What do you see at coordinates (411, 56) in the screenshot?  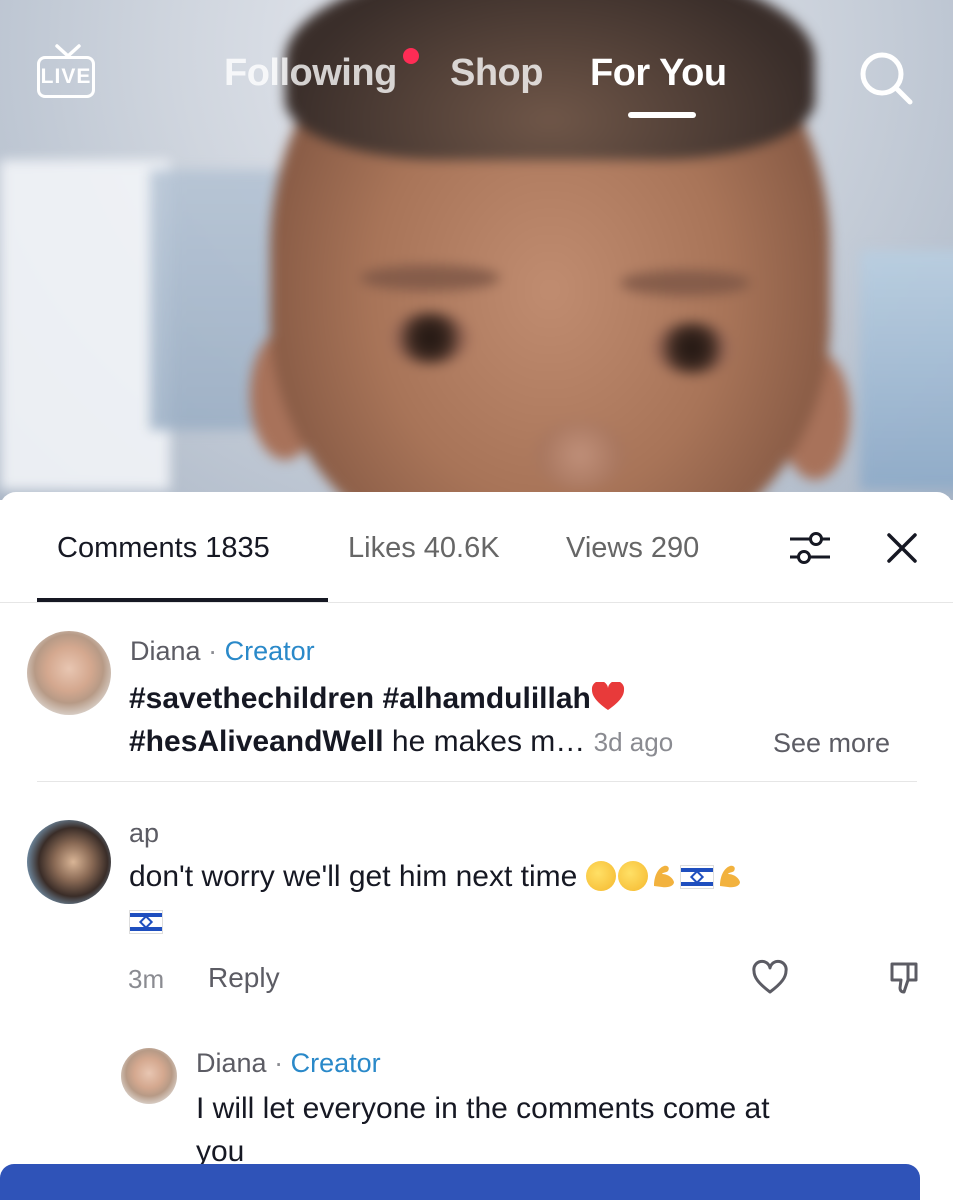 I see `notification-dot` at bounding box center [411, 56].